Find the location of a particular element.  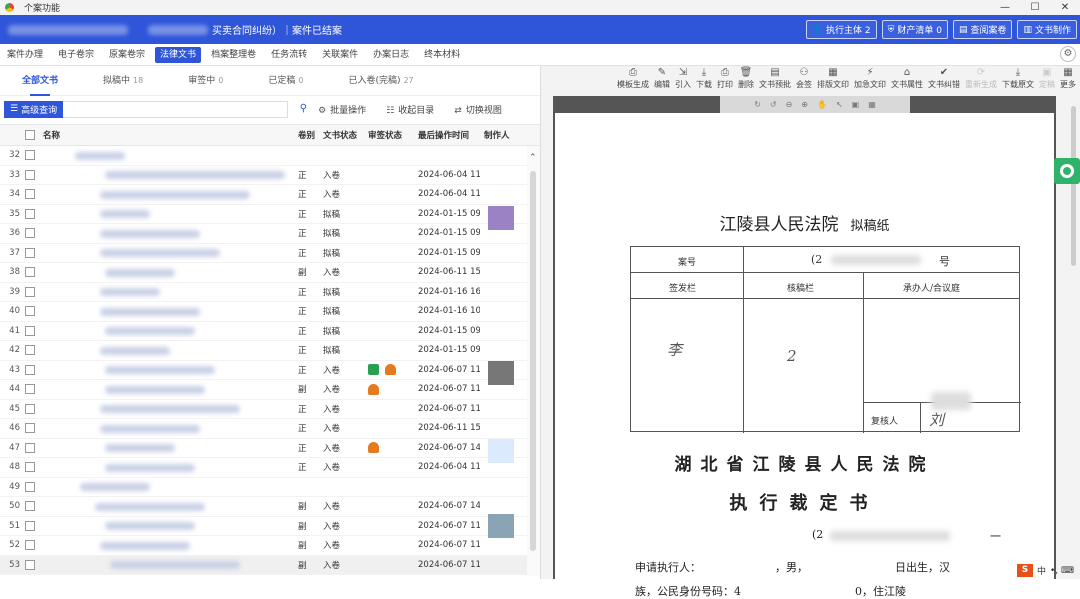

countersign-button: ⚇ 会签 is located at coordinates (804, 81).